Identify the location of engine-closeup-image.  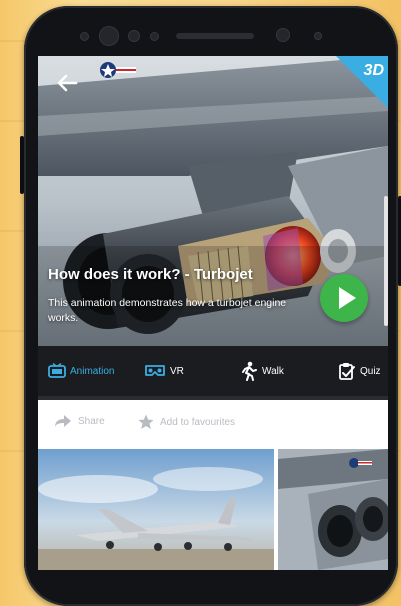
(333, 509).